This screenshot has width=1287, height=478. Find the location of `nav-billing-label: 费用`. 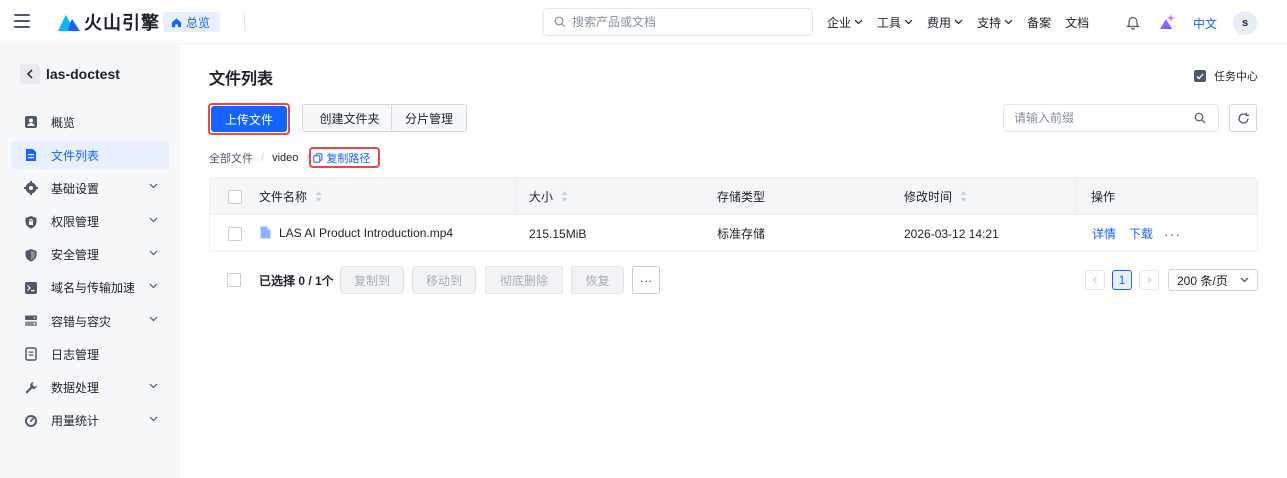

nav-billing-label: 费用 is located at coordinates (939, 22).